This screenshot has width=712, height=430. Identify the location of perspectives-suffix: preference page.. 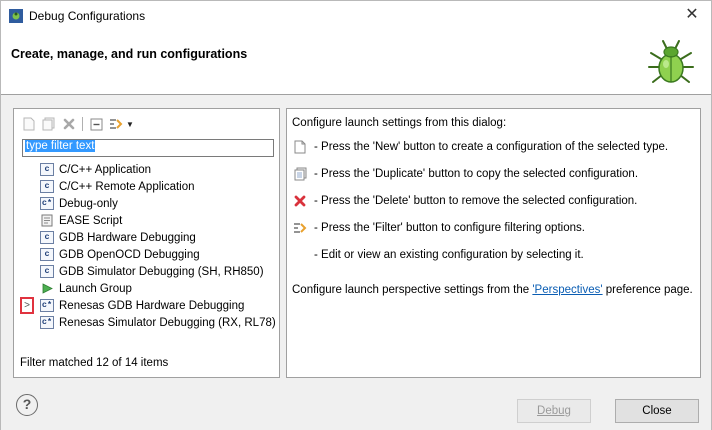
(647, 290).